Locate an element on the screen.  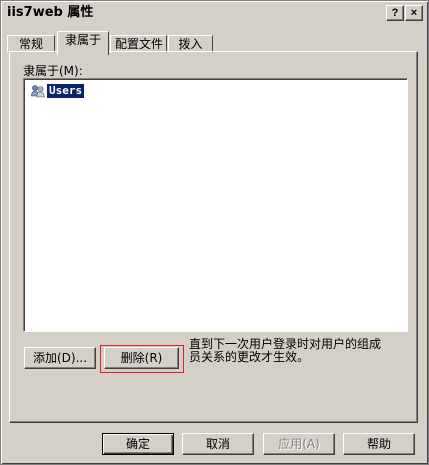
ok-button: 确定 is located at coordinates (138, 444).